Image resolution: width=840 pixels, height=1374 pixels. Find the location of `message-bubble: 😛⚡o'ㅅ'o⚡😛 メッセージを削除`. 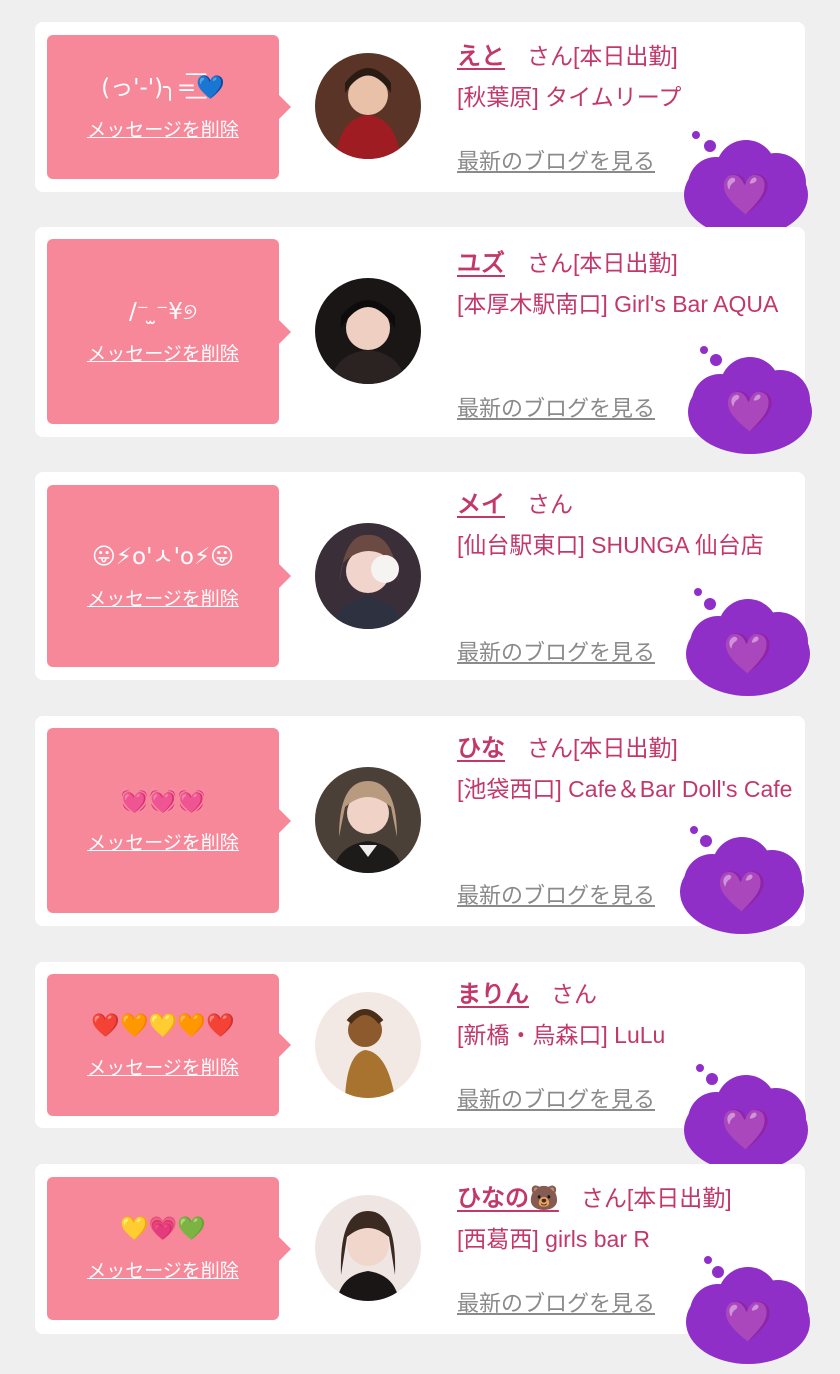

message-bubble: 😛⚡o'ㅅ'o⚡😛 メッセージを削除 is located at coordinates (169, 576).